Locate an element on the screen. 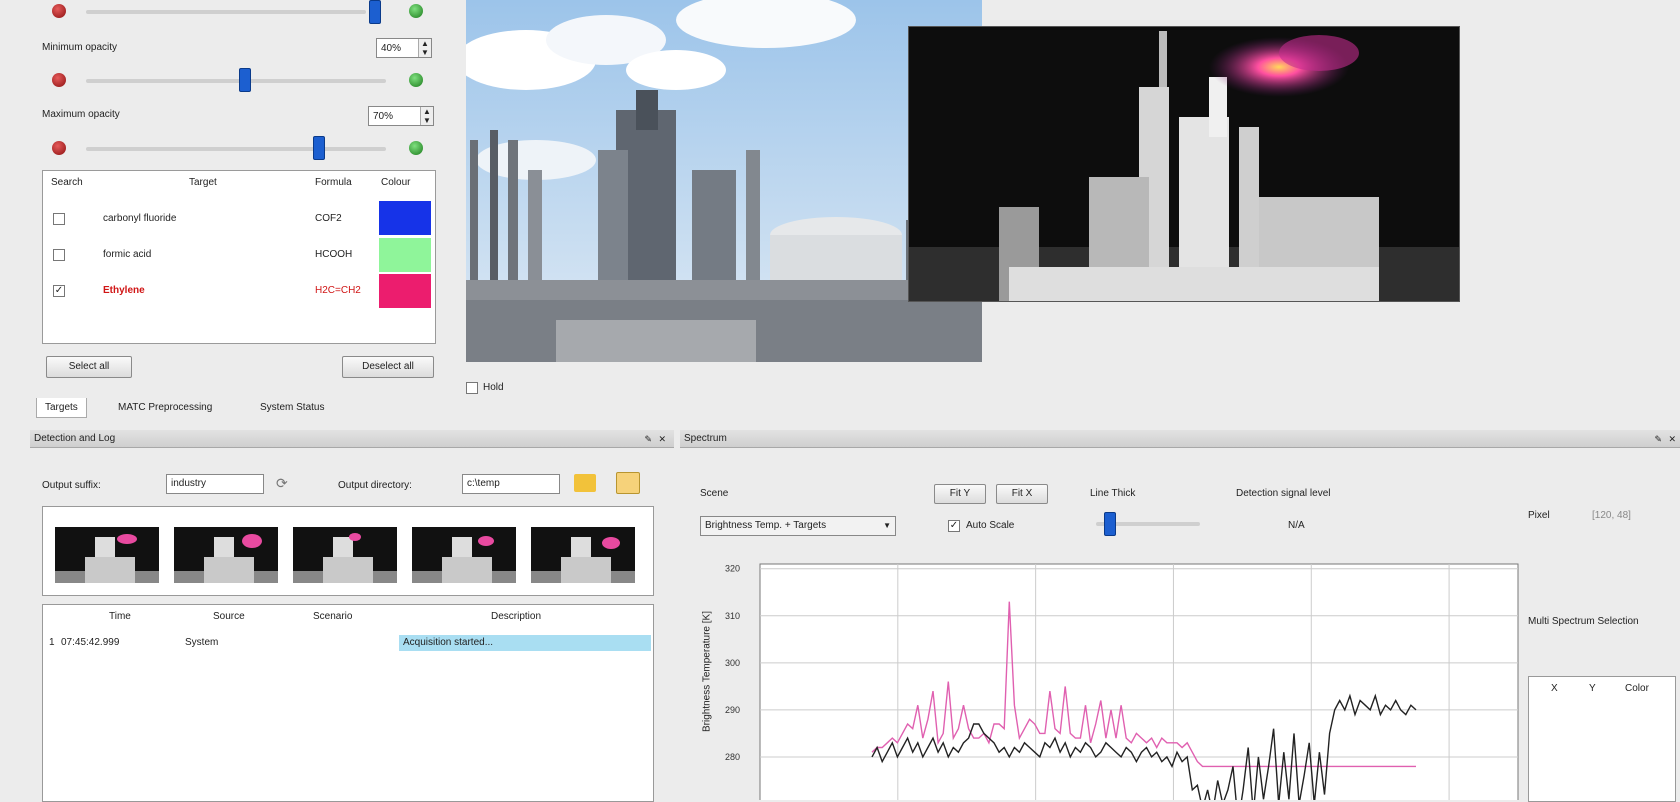 The width and height of the screenshot is (1680, 802). refinery-scene is located at coordinates (724, 181).